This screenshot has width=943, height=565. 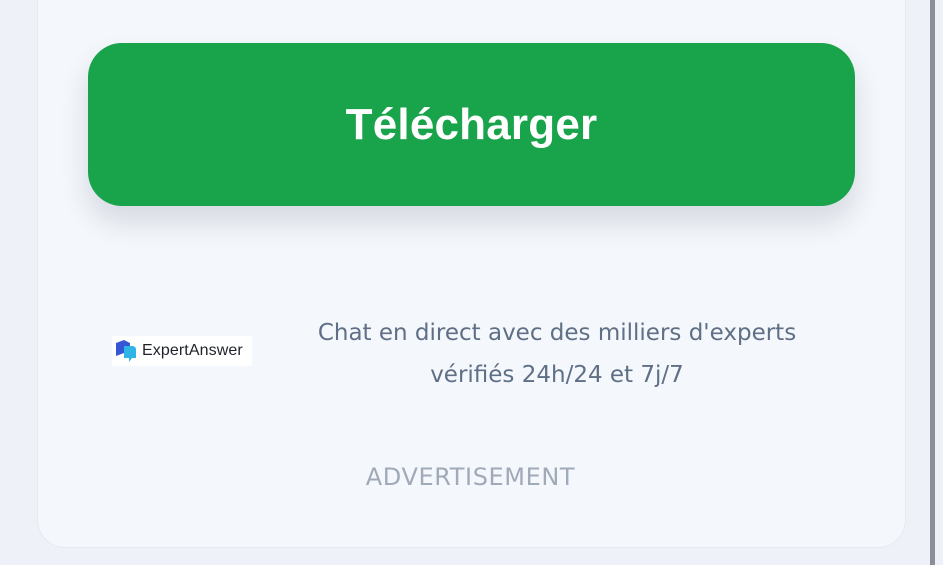 I want to click on expertanswer-logo-icon, so click(x=126, y=351).